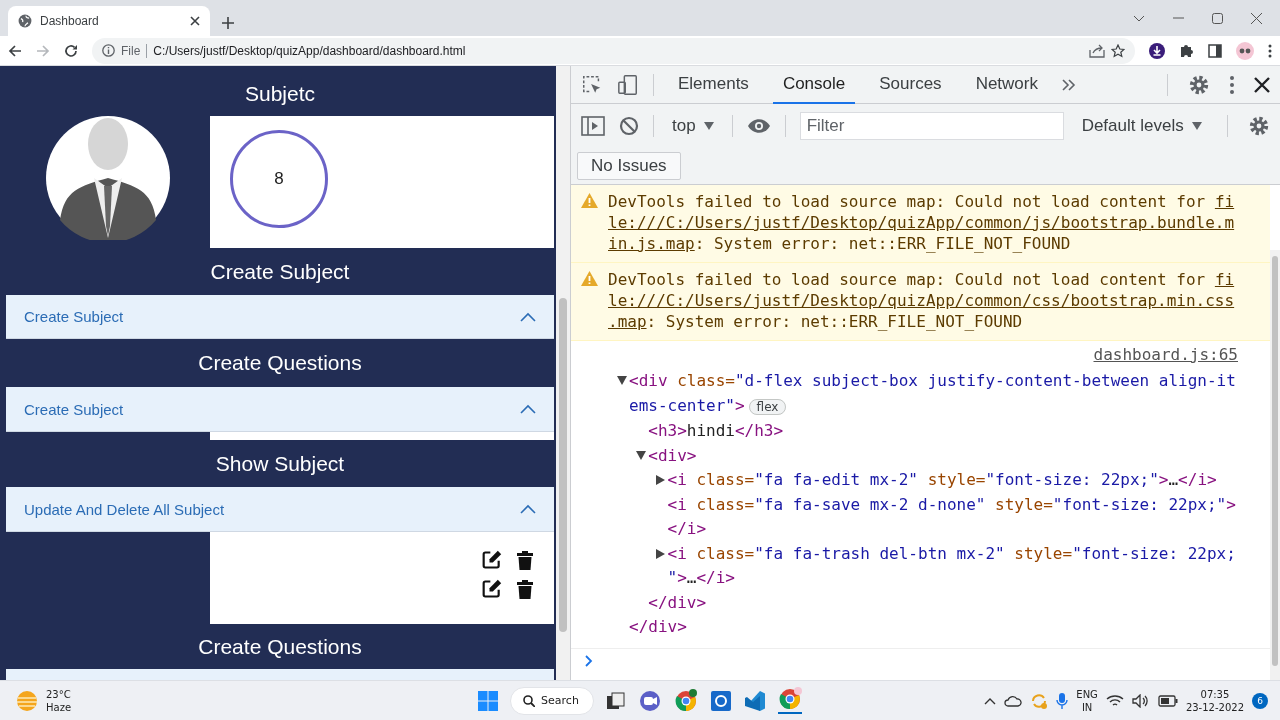 The height and width of the screenshot is (720, 1280). Describe the element at coordinates (942, 479) in the screenshot. I see `code-line: <i class="fa fa-edit mx-2" style="font-size: 22px;">…</i>` at that location.